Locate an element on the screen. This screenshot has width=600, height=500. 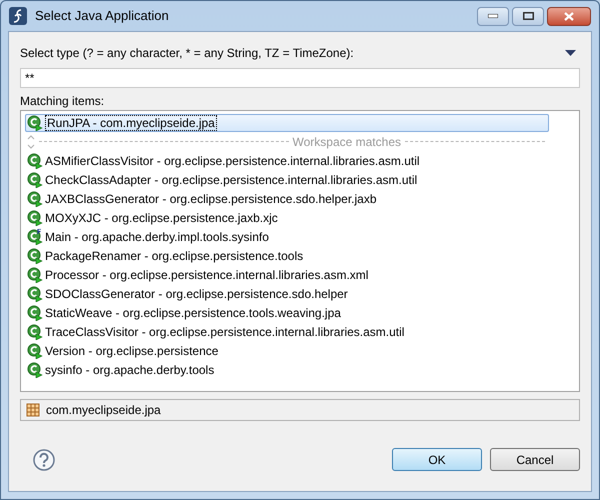
list-item: SDOClassGenerator - org.eclipse.persistence.sdo.helper is located at coordinates (186, 293).